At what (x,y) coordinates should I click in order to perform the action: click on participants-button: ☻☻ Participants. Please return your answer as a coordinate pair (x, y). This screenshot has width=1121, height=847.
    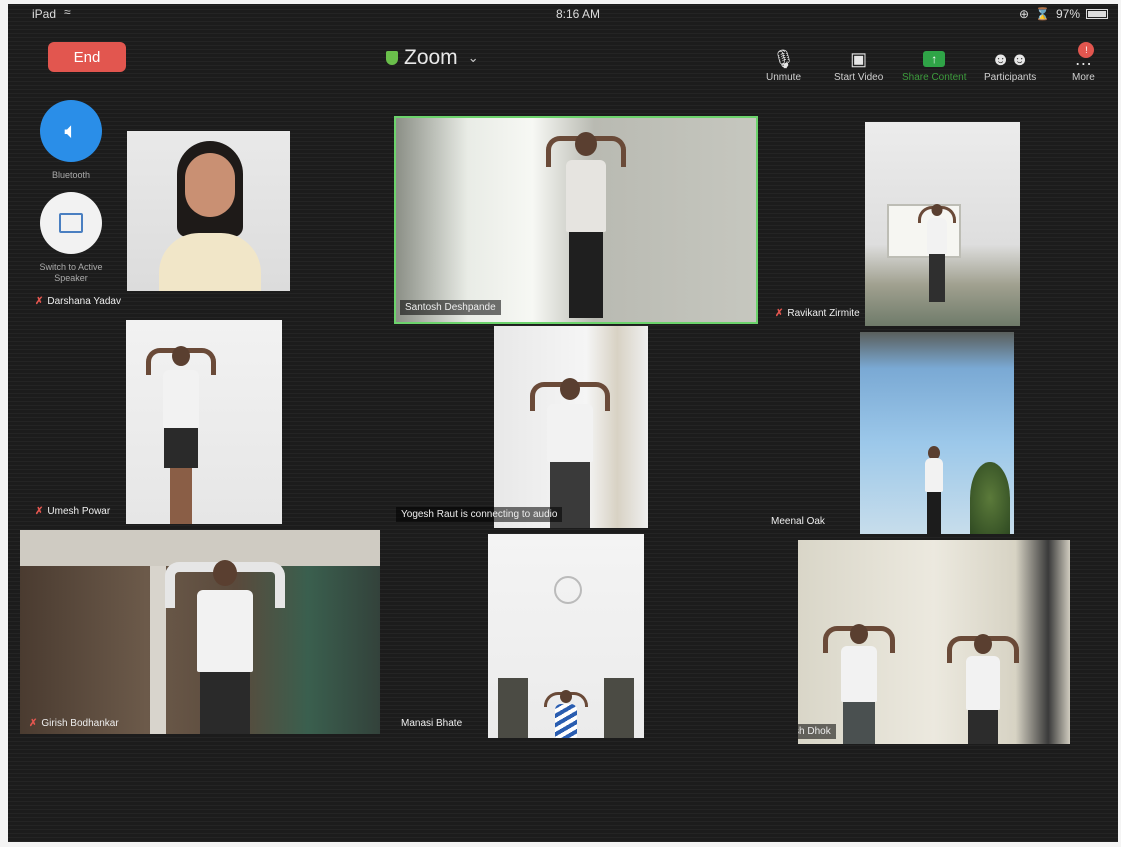
    Looking at the image, I should click on (1010, 65).